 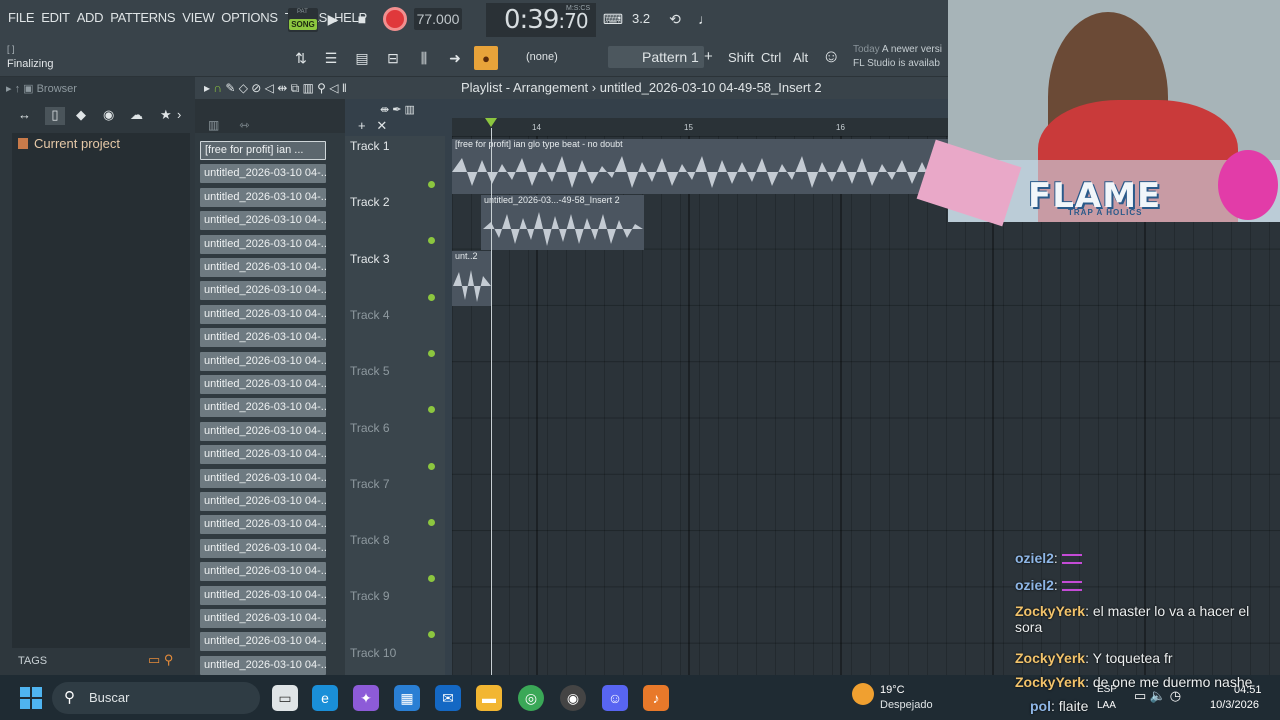 I want to click on metronome-icon: ♩, so click(x=705, y=19).